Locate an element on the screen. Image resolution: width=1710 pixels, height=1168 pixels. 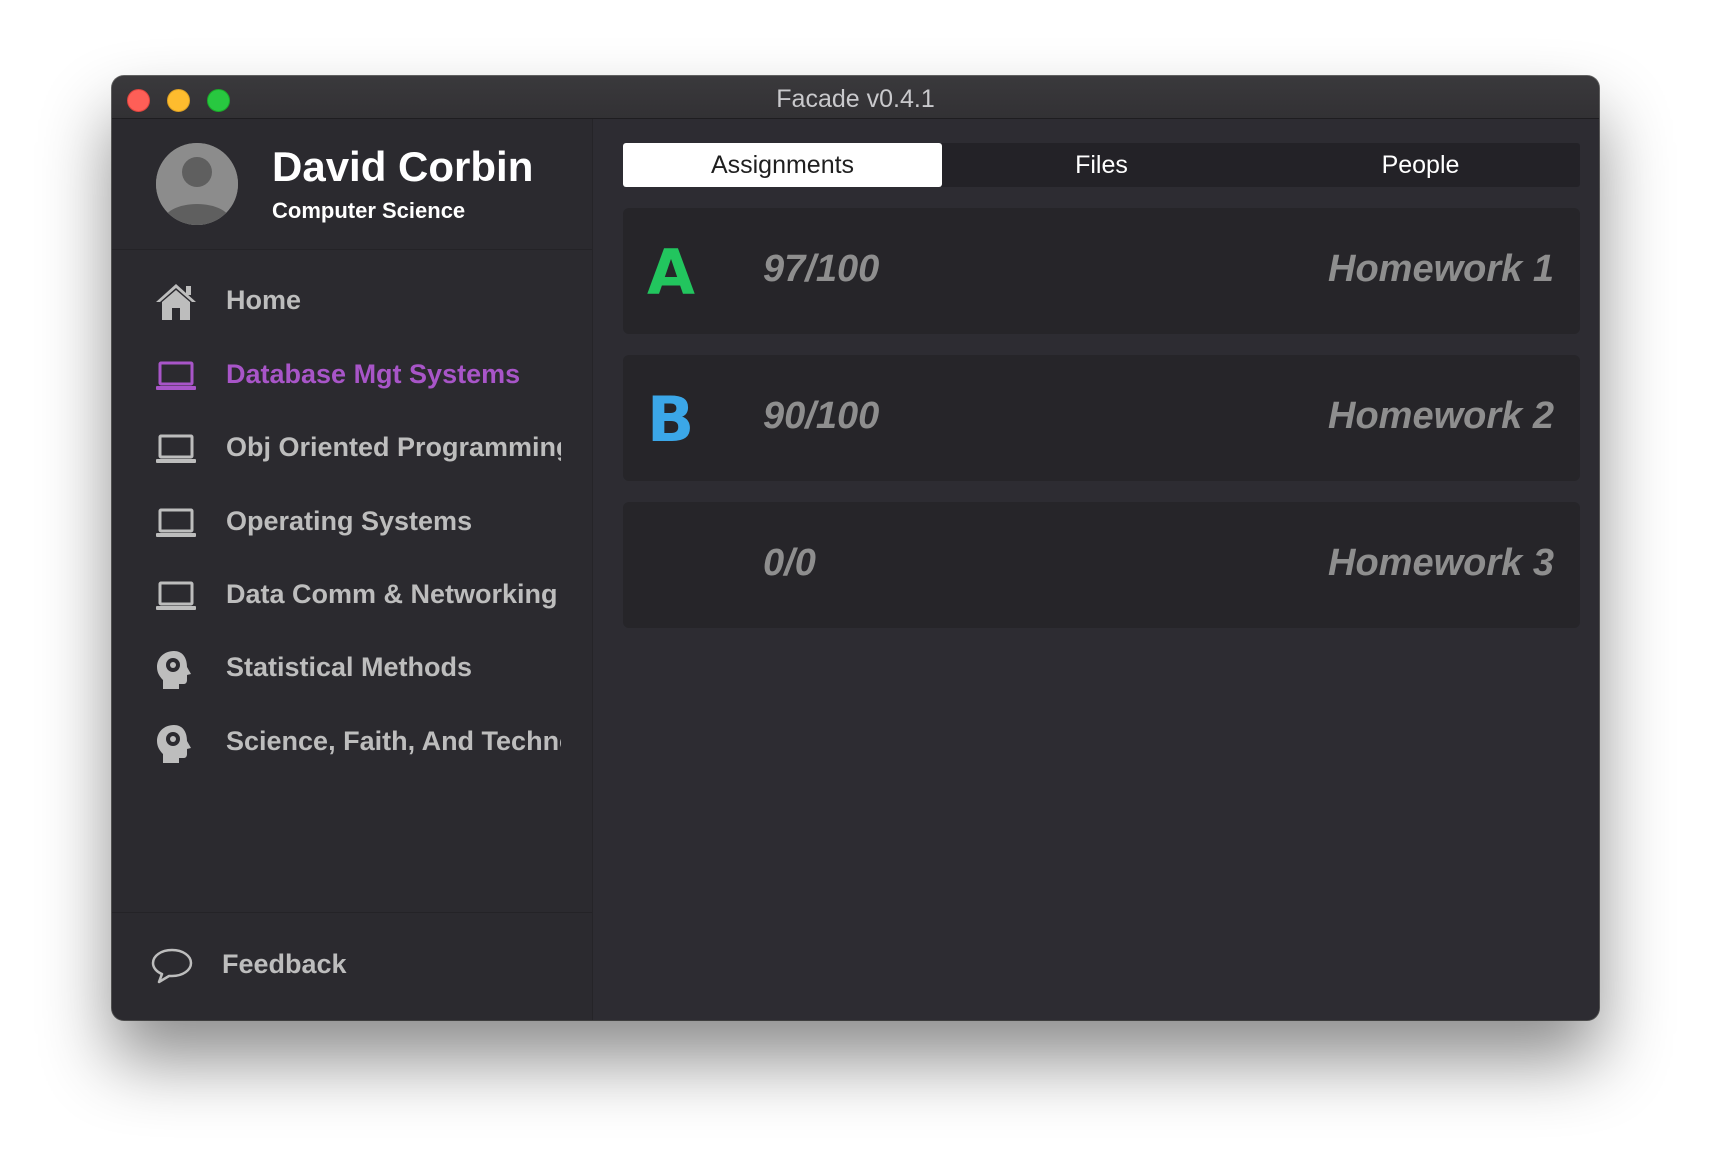
avatar is located at coordinates (197, 184).